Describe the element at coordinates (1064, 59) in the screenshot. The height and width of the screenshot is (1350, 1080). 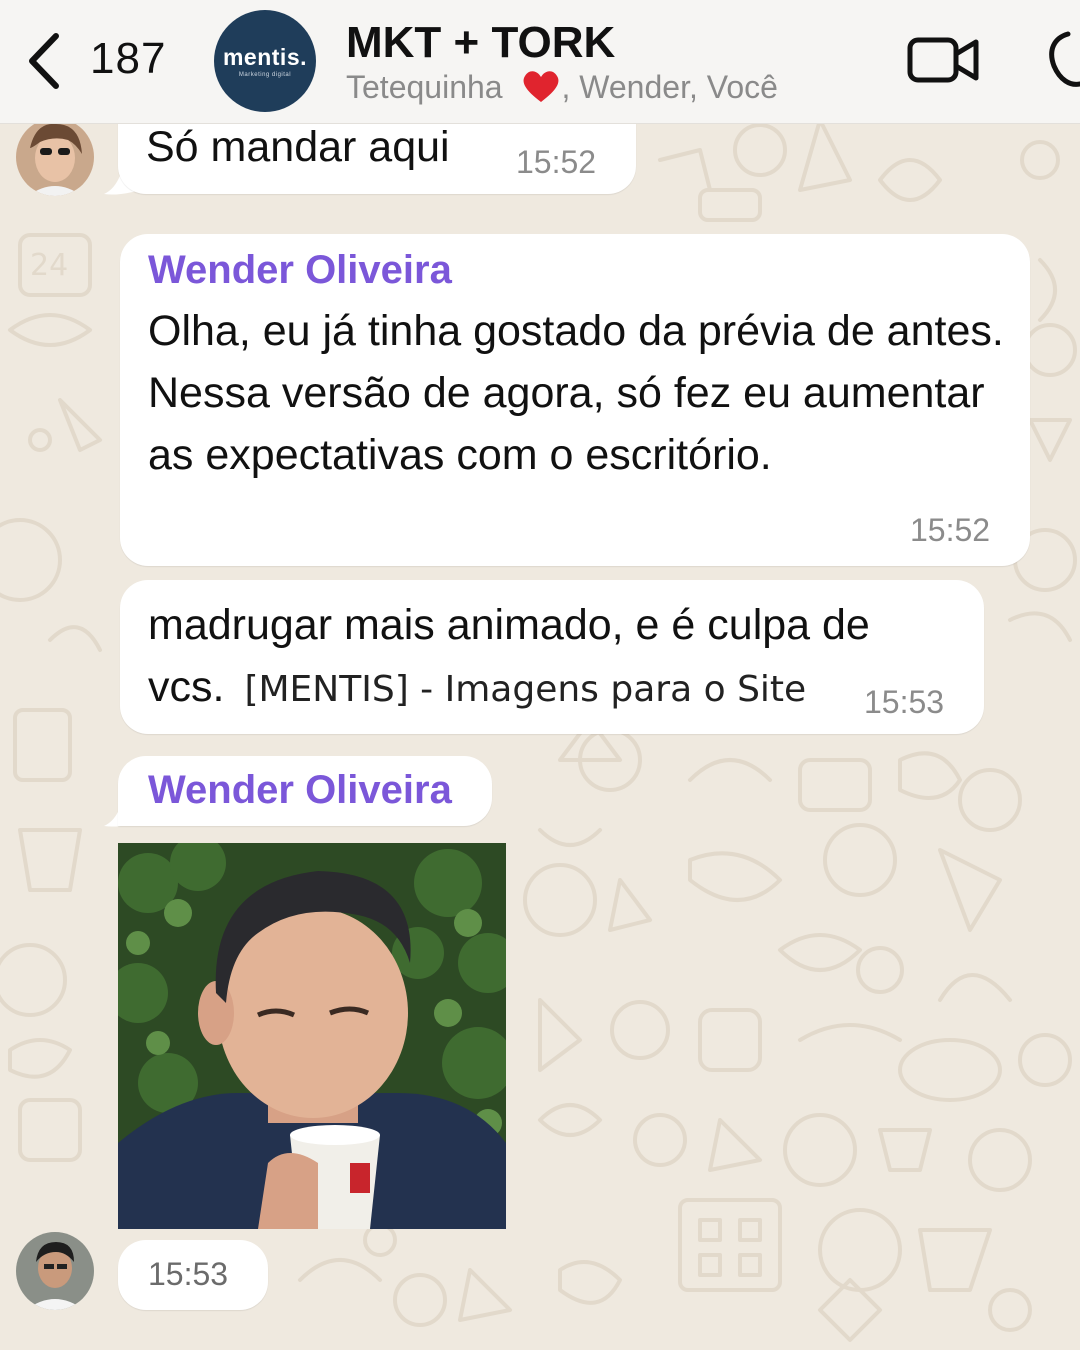
I see `phone-call-icon` at that location.